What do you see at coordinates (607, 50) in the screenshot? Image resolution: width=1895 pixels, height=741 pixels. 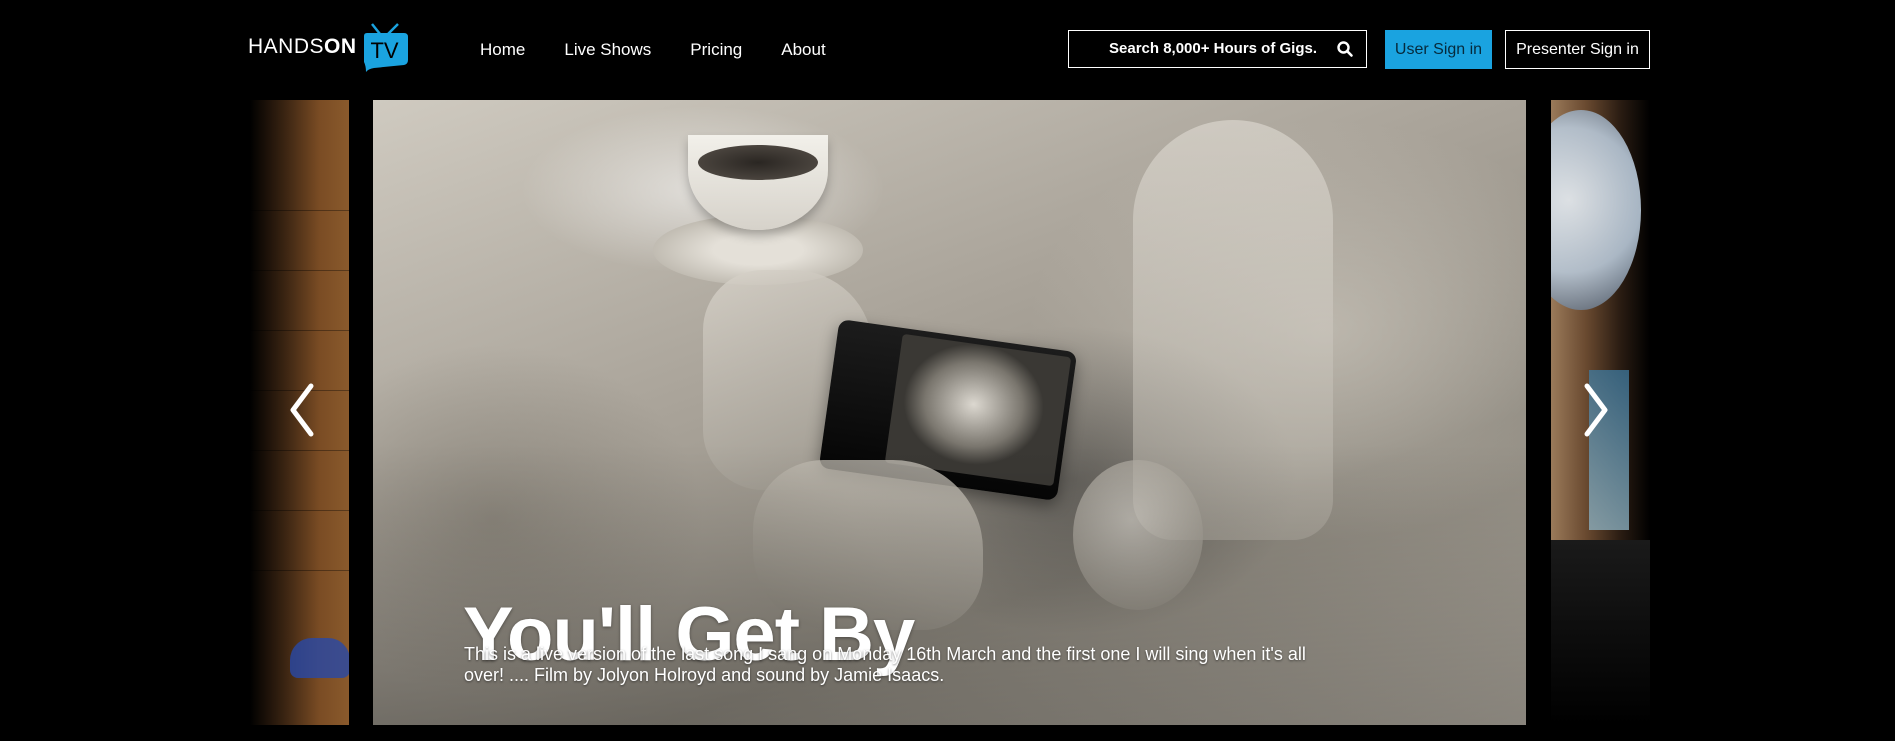 I see `nav-live-shows-link: Live Shows` at bounding box center [607, 50].